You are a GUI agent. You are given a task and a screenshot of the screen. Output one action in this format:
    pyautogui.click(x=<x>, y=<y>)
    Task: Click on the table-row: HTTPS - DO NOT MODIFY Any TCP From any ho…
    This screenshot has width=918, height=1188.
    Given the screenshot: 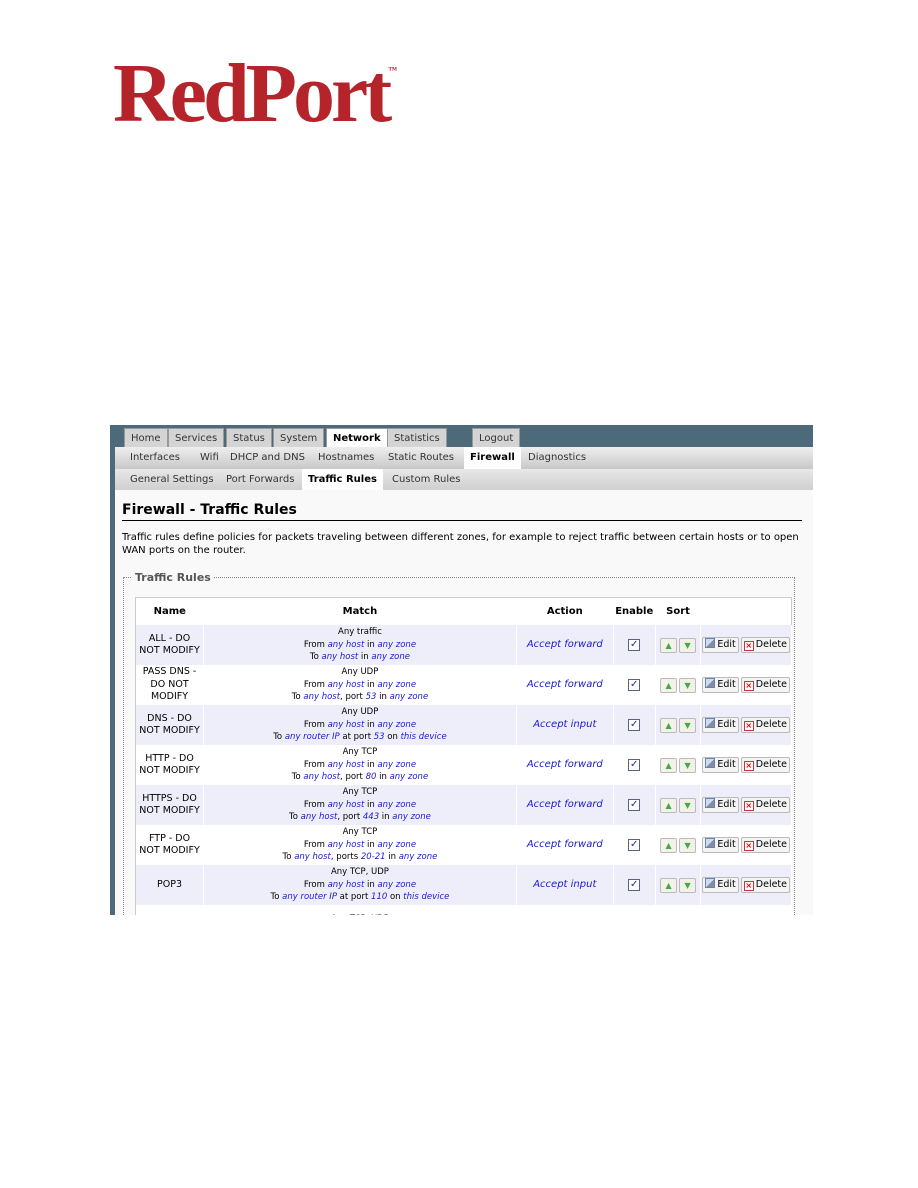 What is the action you would take?
    pyautogui.click(x=463, y=805)
    